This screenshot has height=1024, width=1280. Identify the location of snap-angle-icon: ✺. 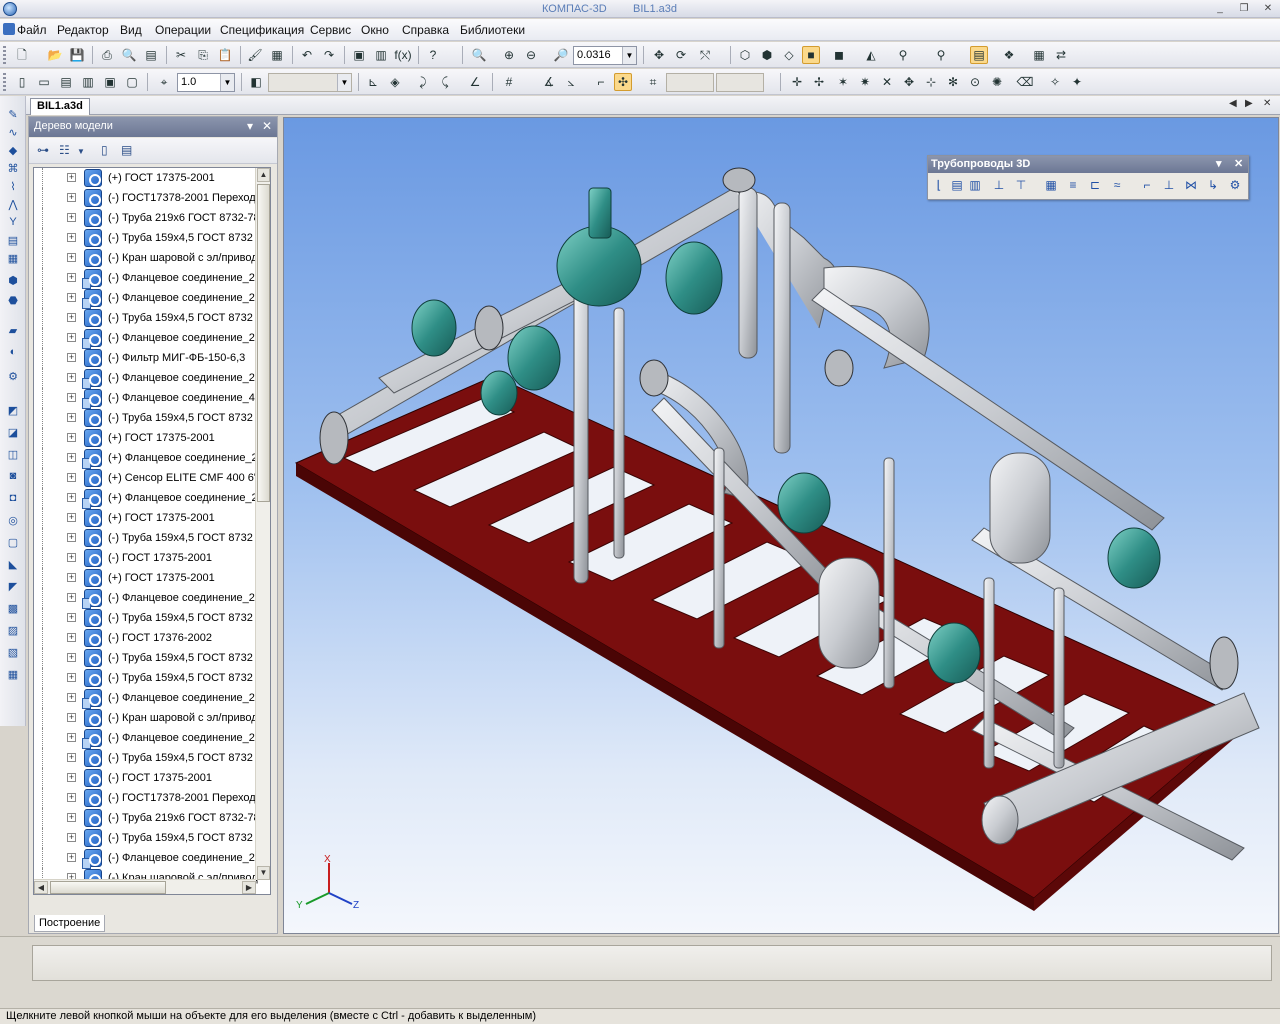
(997, 82).